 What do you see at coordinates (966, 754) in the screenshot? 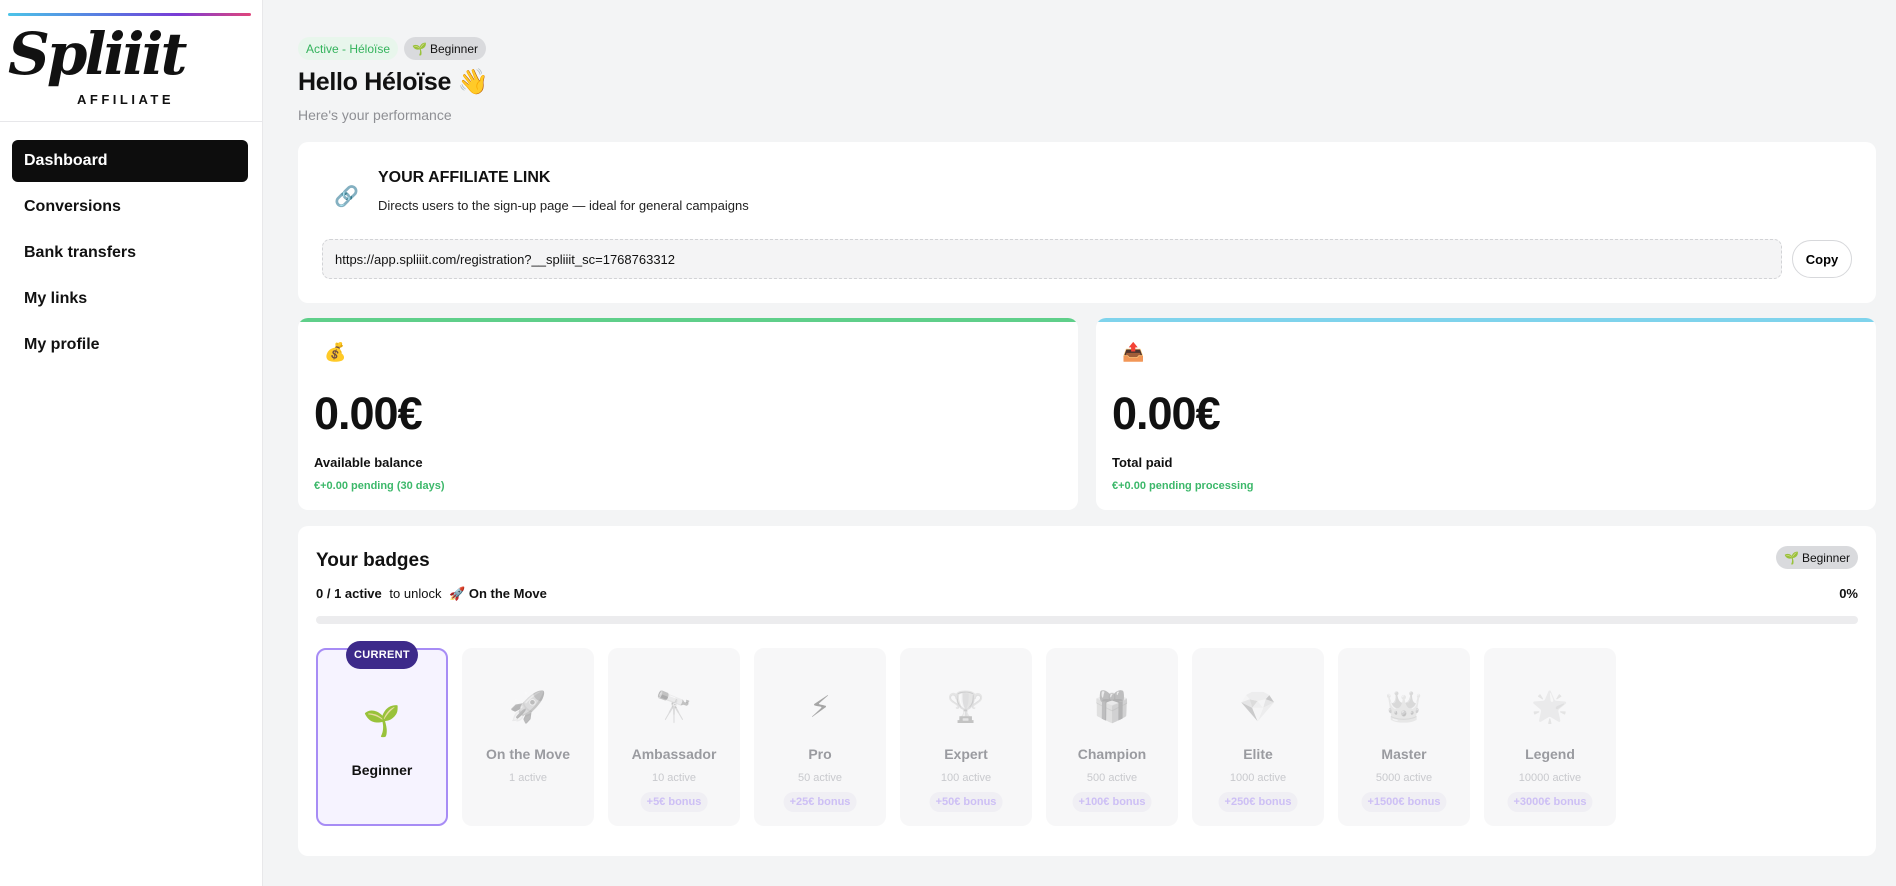
I see `badge-name: Expert` at bounding box center [966, 754].